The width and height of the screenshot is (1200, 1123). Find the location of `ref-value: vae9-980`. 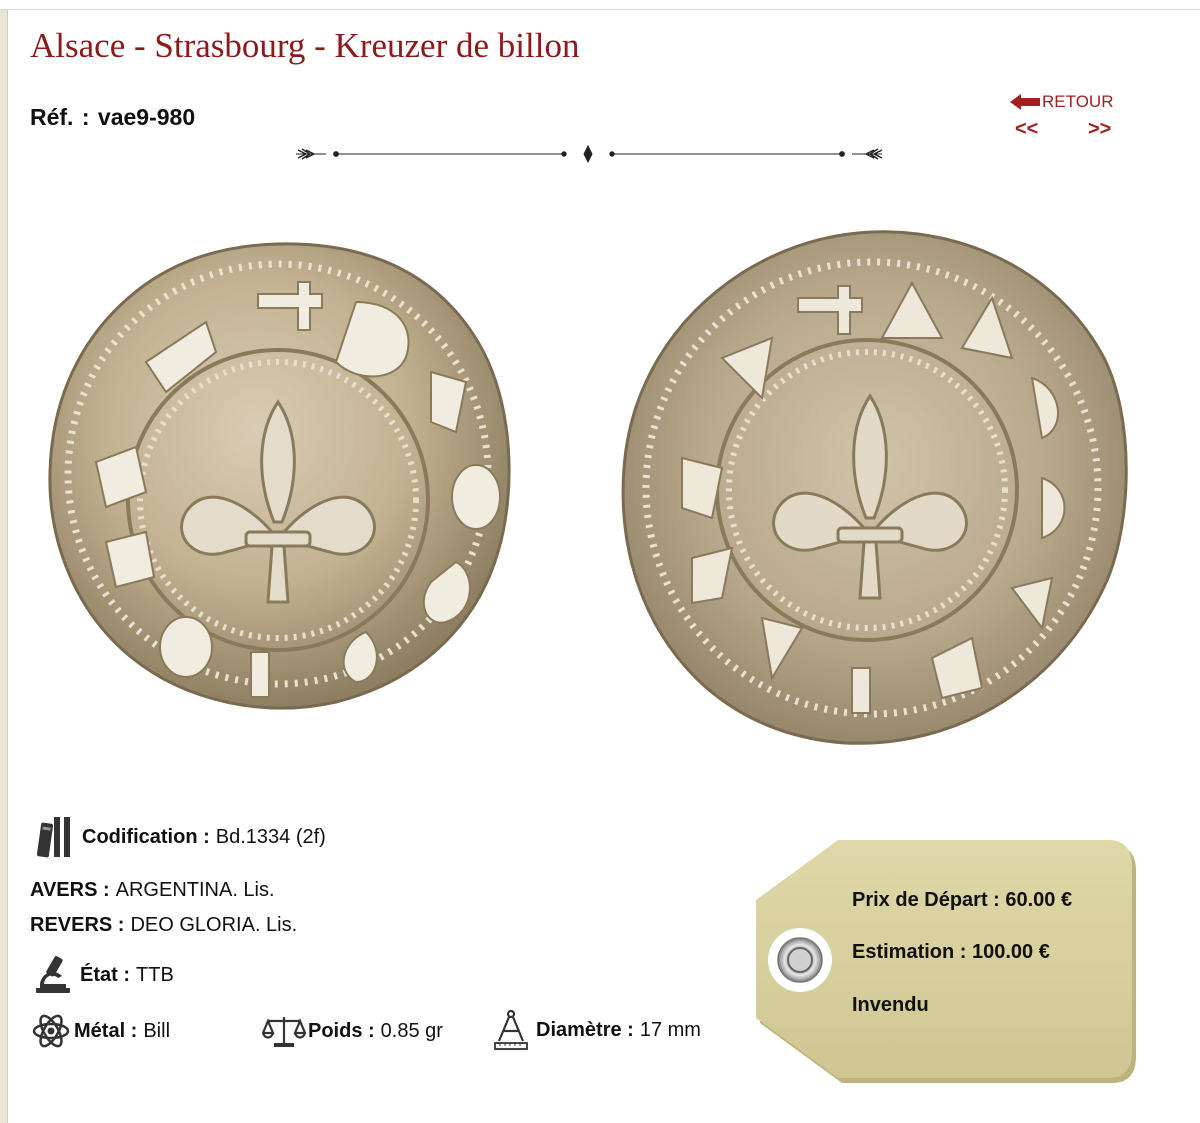

ref-value: vae9-980 is located at coordinates (146, 117).